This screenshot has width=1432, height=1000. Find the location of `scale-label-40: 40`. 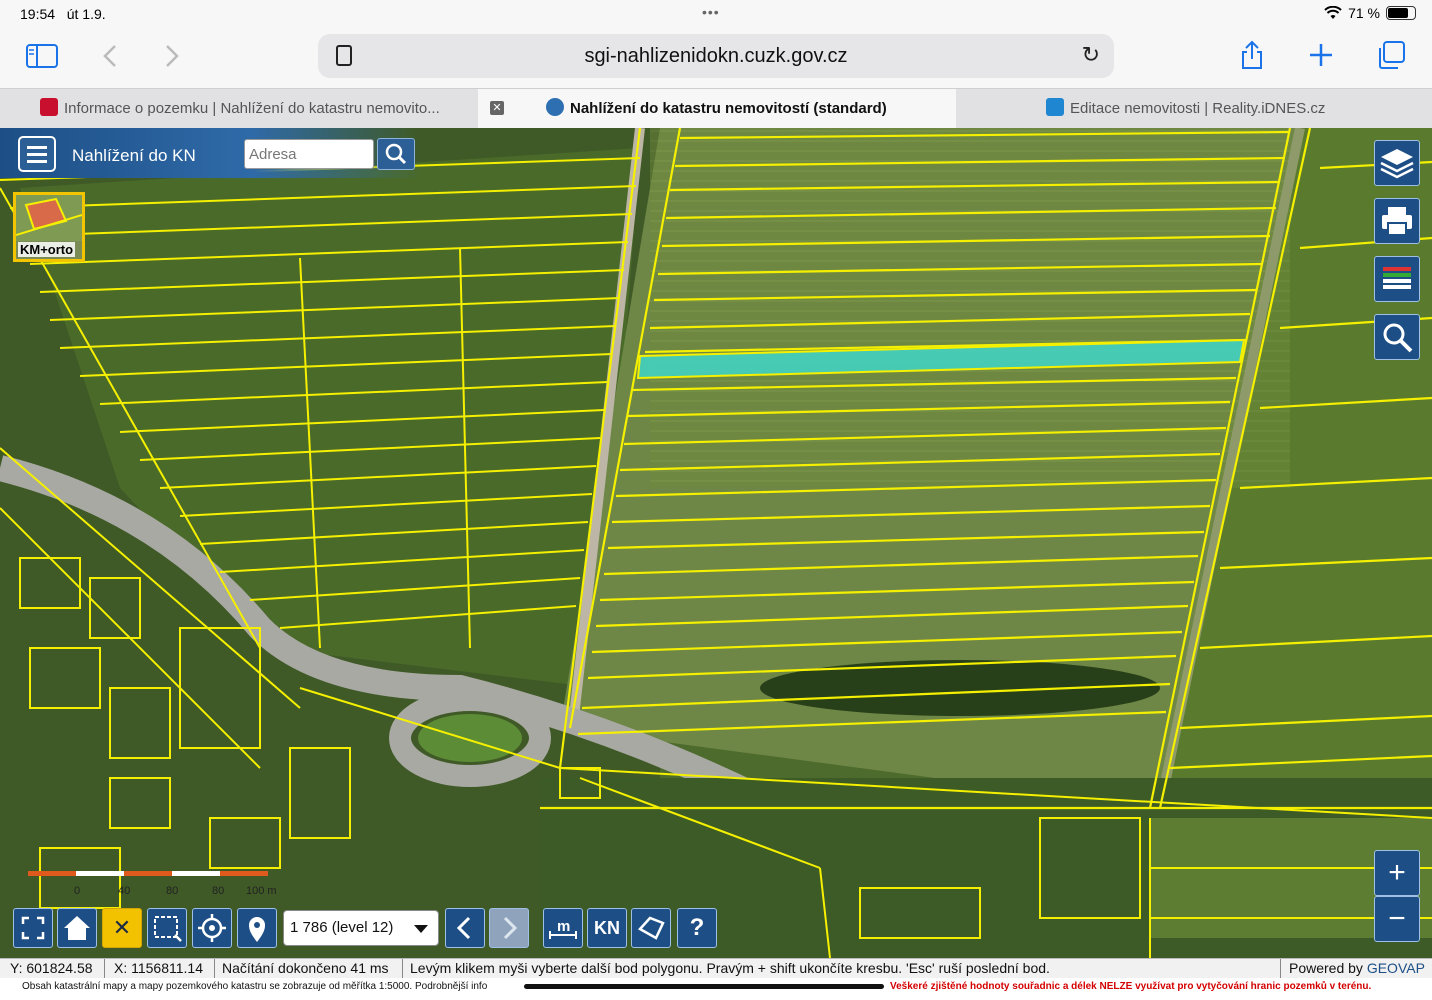

scale-label-40: 40 is located at coordinates (124, 891).